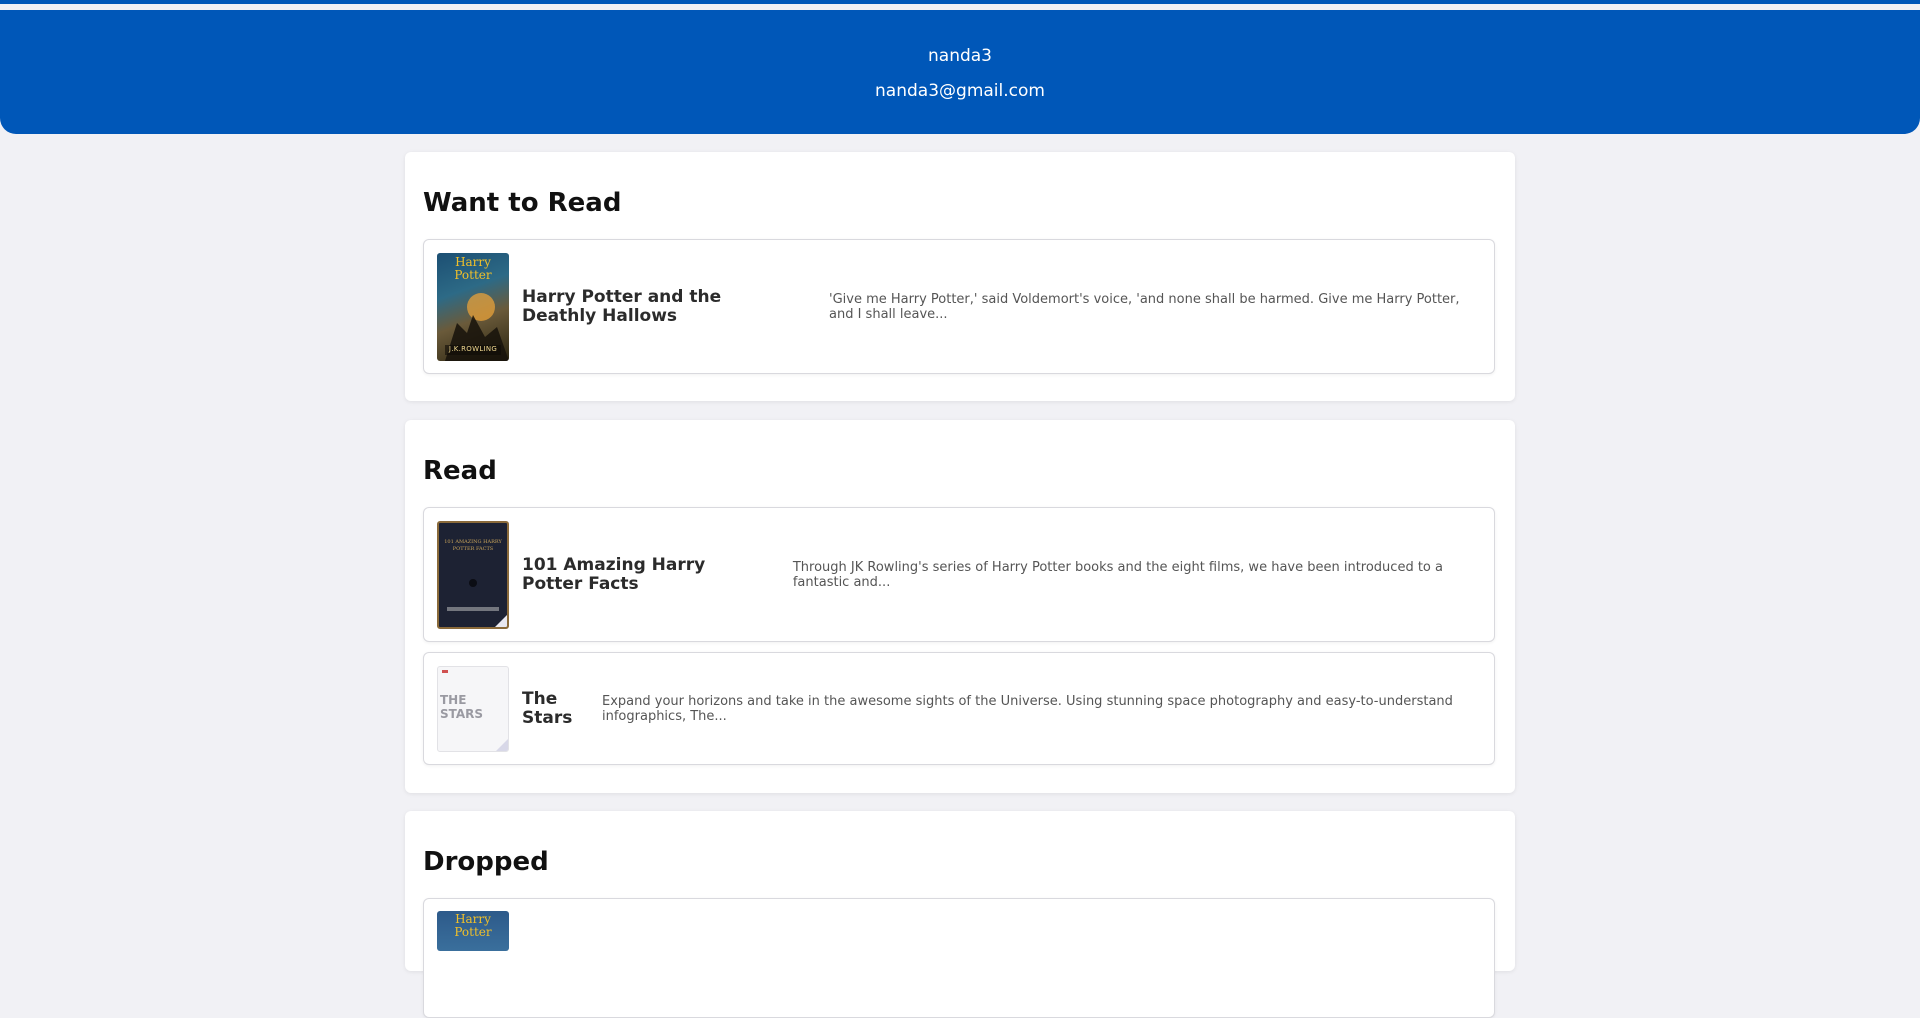  Describe the element at coordinates (960, 72) in the screenshot. I see `profile-header: nanda3 nanda3@gmail.com` at that location.